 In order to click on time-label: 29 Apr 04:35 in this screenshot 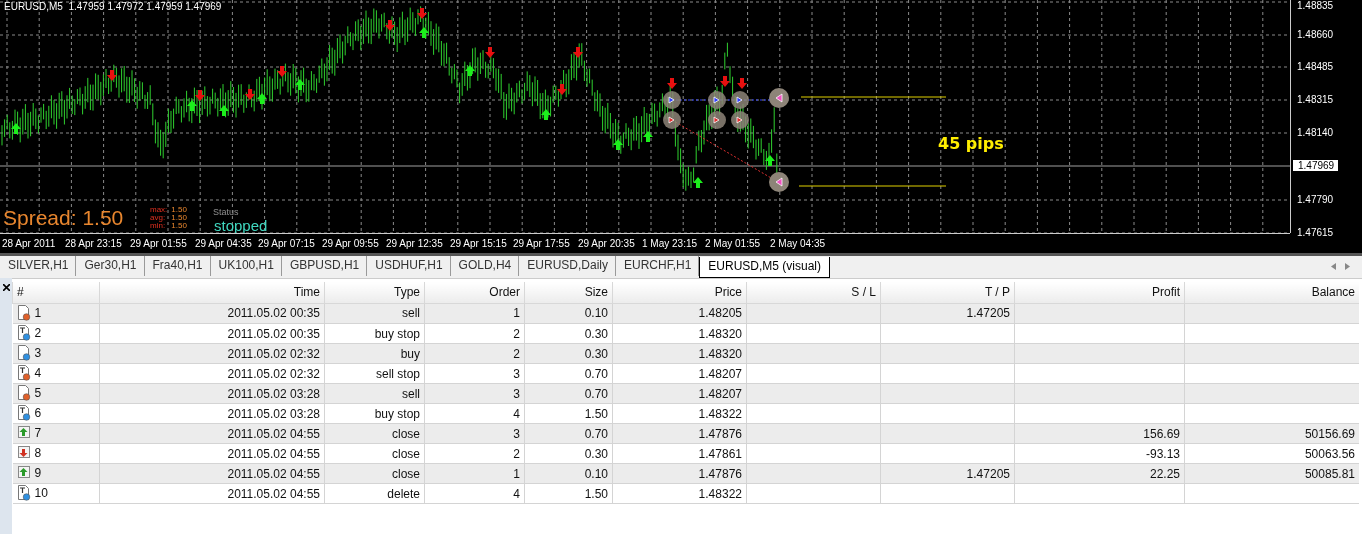, I will do `click(223, 243)`.